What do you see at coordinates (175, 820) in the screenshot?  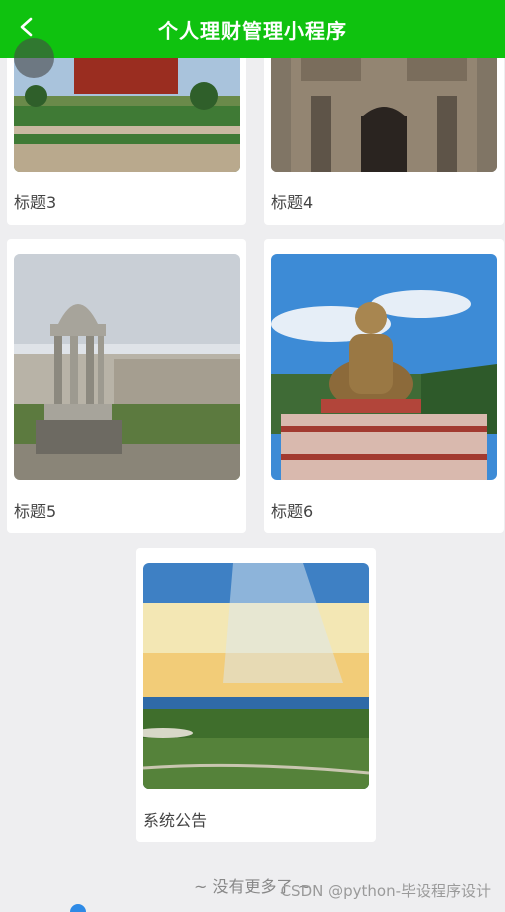 I see `card-title: 系统公告` at bounding box center [175, 820].